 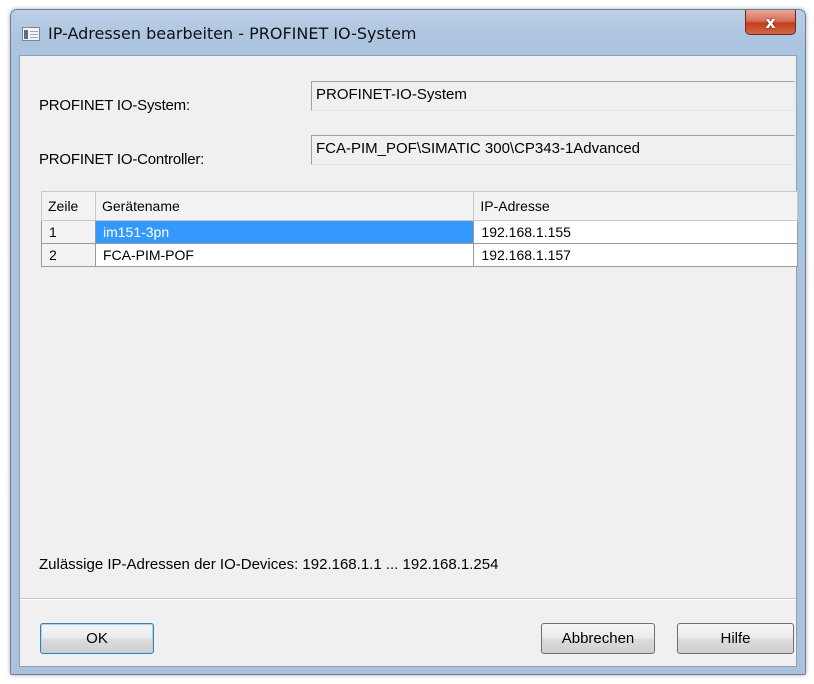 I want to click on system-label: PROFINET IO-System:, so click(x=114, y=105).